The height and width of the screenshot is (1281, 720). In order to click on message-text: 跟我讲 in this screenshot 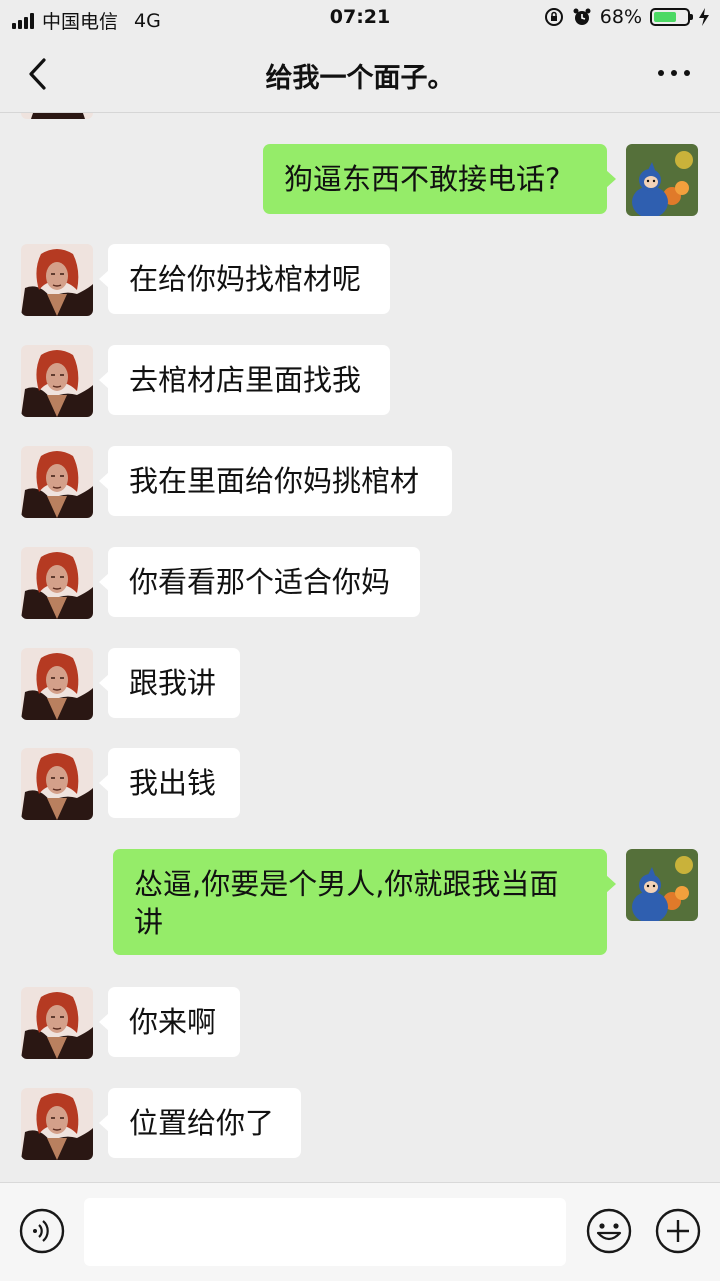, I will do `click(173, 683)`.